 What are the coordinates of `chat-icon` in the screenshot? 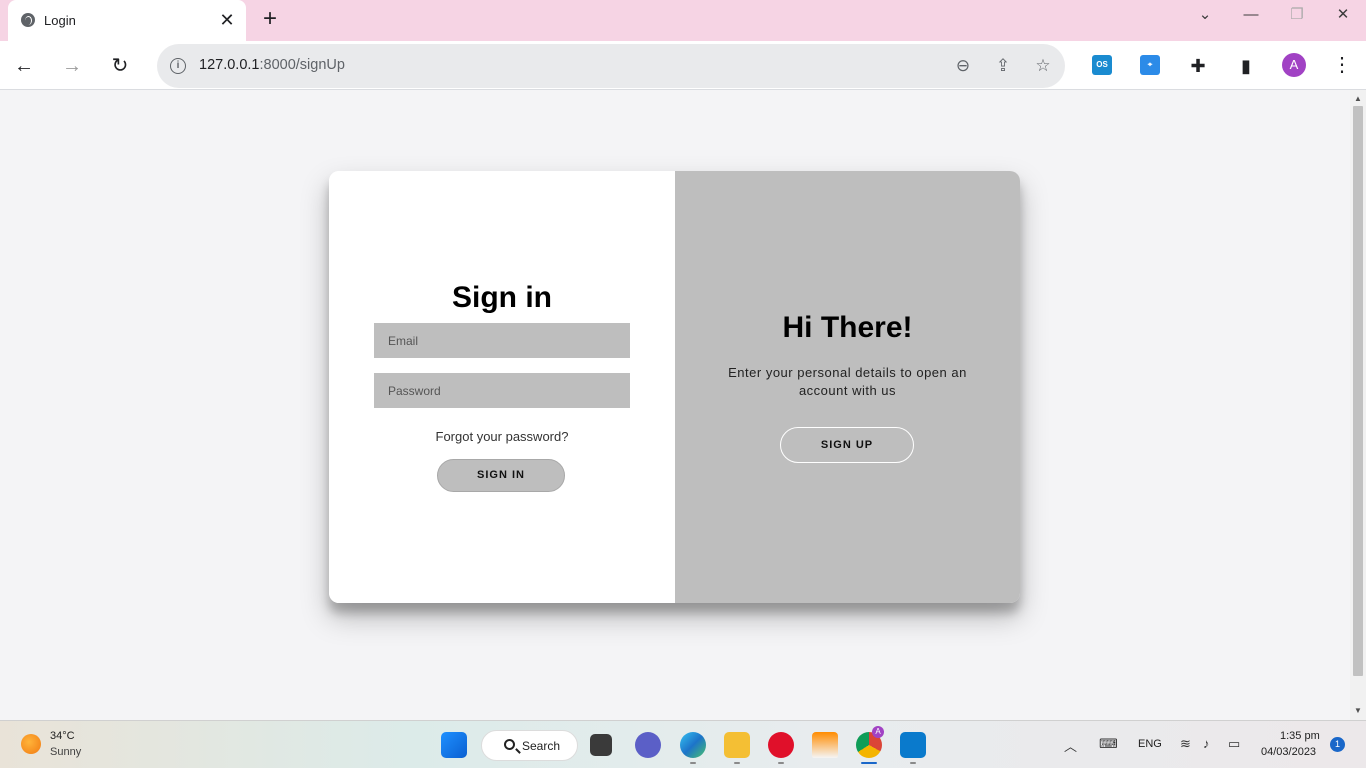 It's located at (648, 745).